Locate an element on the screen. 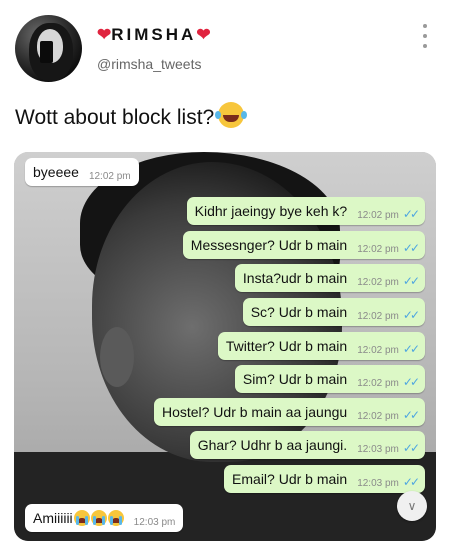  chat-bubble-outgoing: Sim? Udr b main 12:02 pm ✓✓ is located at coordinates (329, 379).